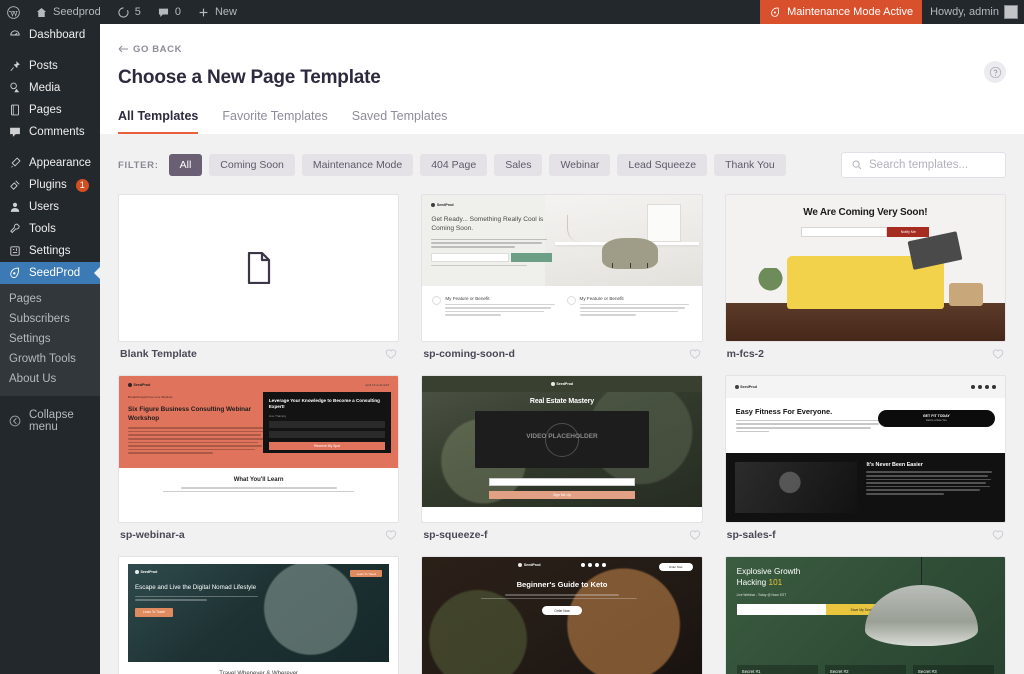 Image resolution: width=1024 pixels, height=674 pixels. Describe the element at coordinates (44, 207) in the screenshot. I see `sidebar-label: Users` at that location.